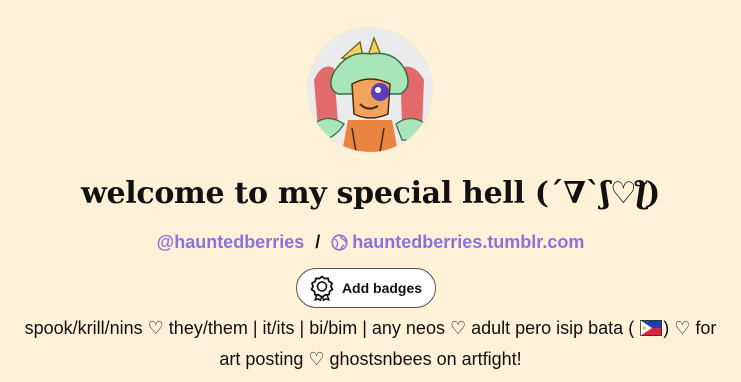 The image size is (741, 382). I want to click on blog-title: welcome to my special hell (´∇`ʃ♡ƪ), so click(370, 193).